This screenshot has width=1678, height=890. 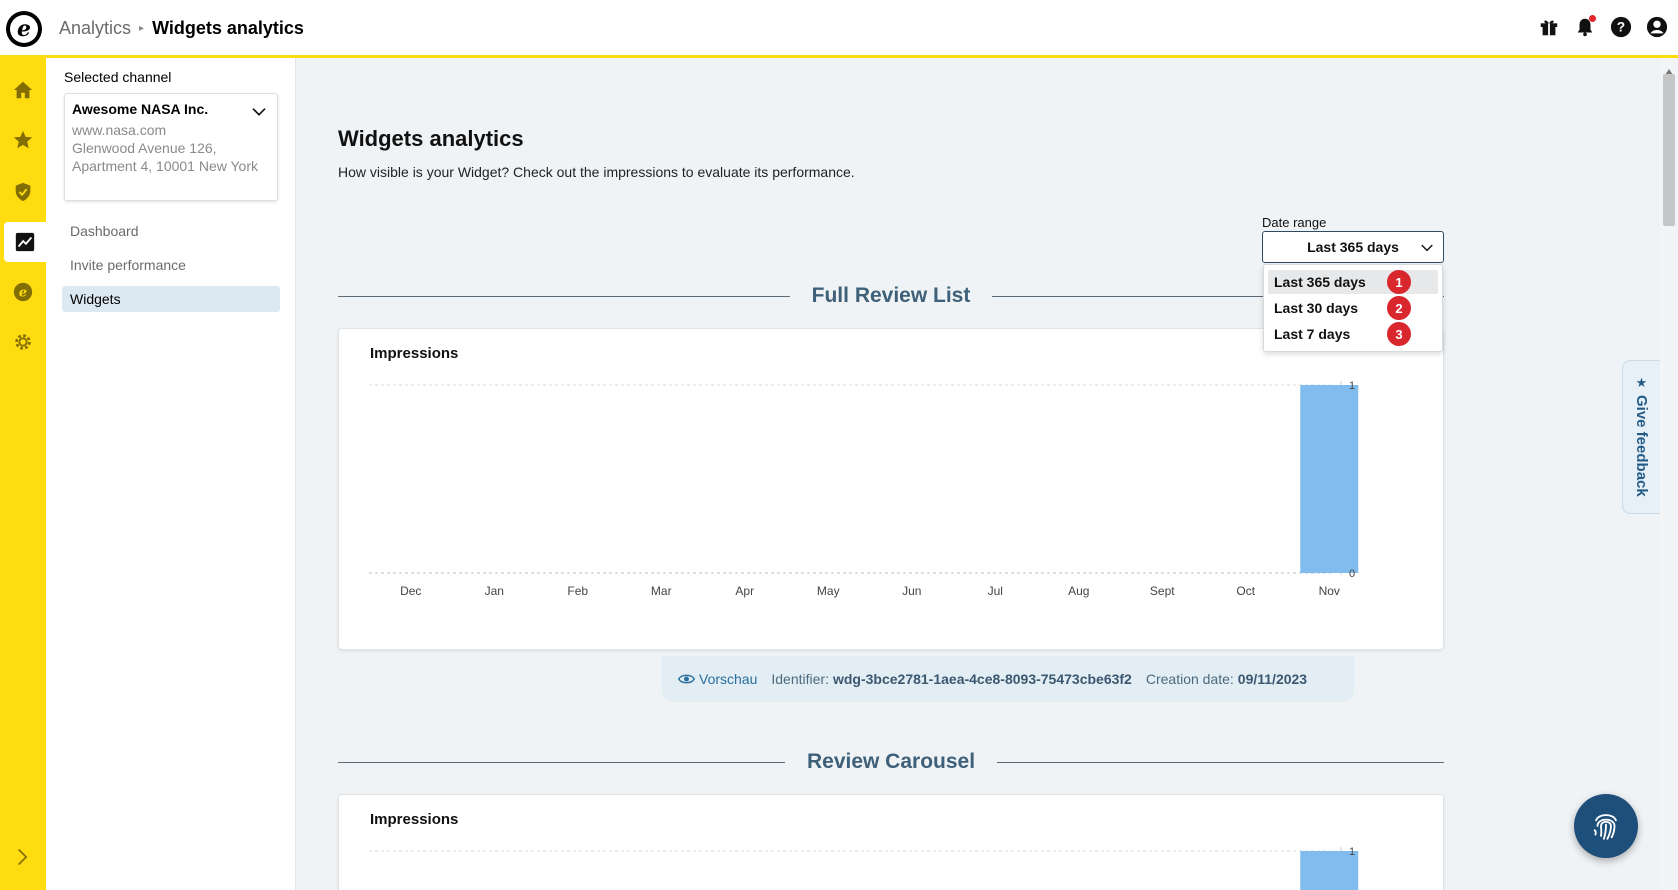 I want to click on date-option-365: Last 365 days 1, so click(x=1353, y=282).